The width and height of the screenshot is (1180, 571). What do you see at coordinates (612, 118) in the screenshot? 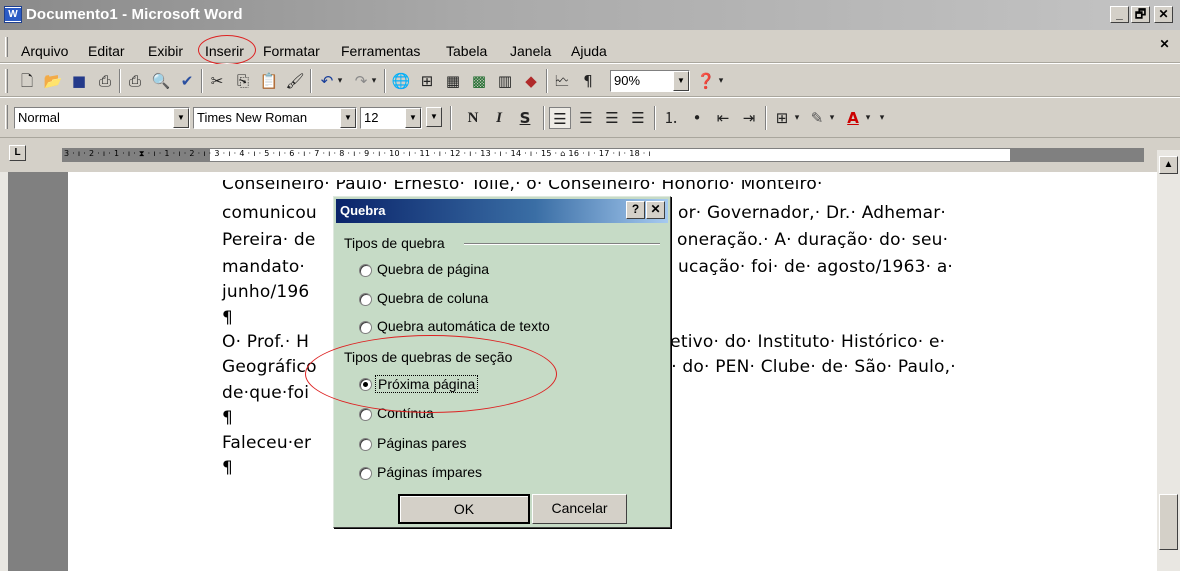
I see `align-right-icon: ☰` at bounding box center [612, 118].